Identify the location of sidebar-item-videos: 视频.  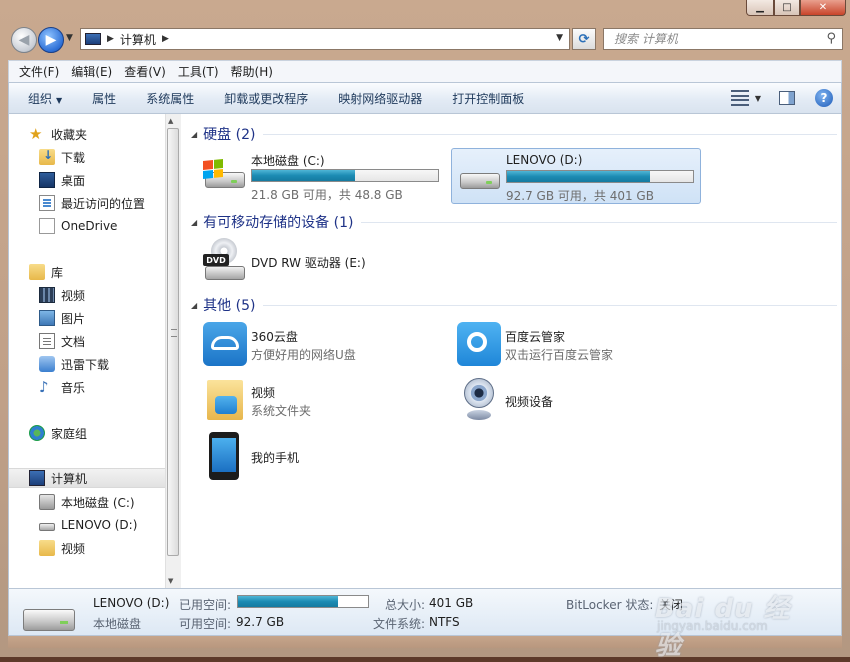
(62, 295).